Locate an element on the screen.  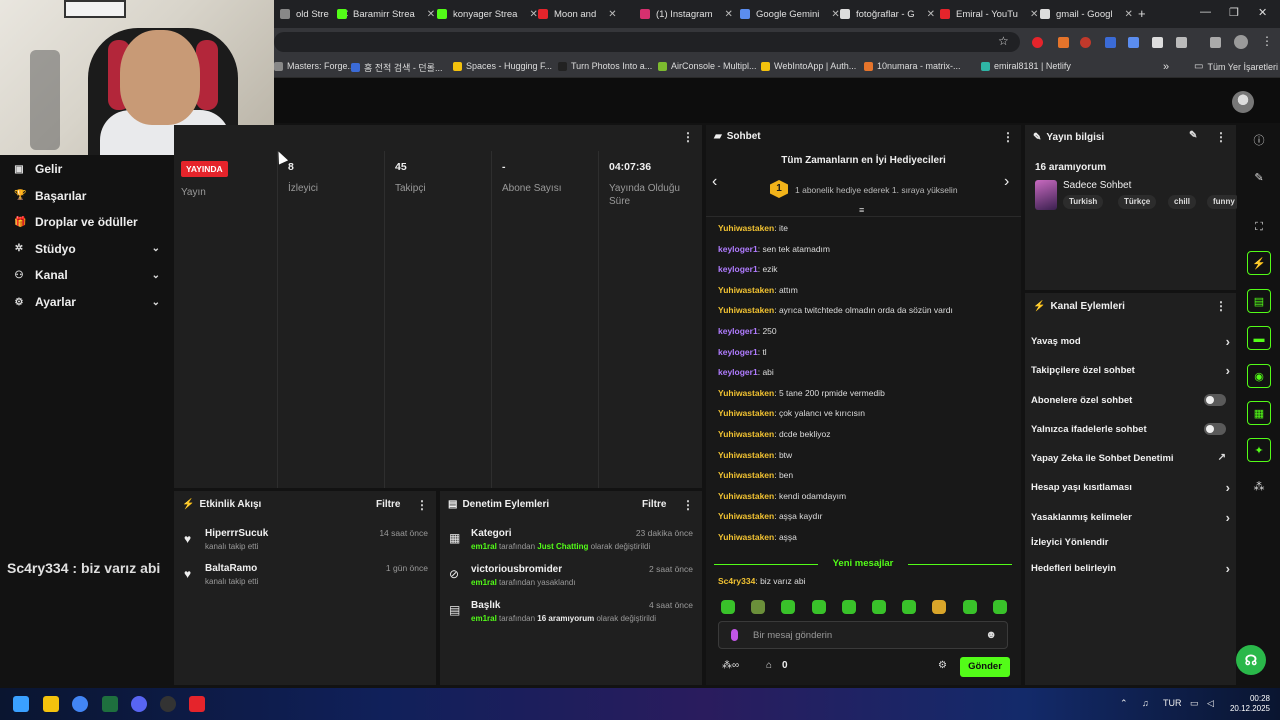
new-tab-button: + is located at coordinates (1142, 13).